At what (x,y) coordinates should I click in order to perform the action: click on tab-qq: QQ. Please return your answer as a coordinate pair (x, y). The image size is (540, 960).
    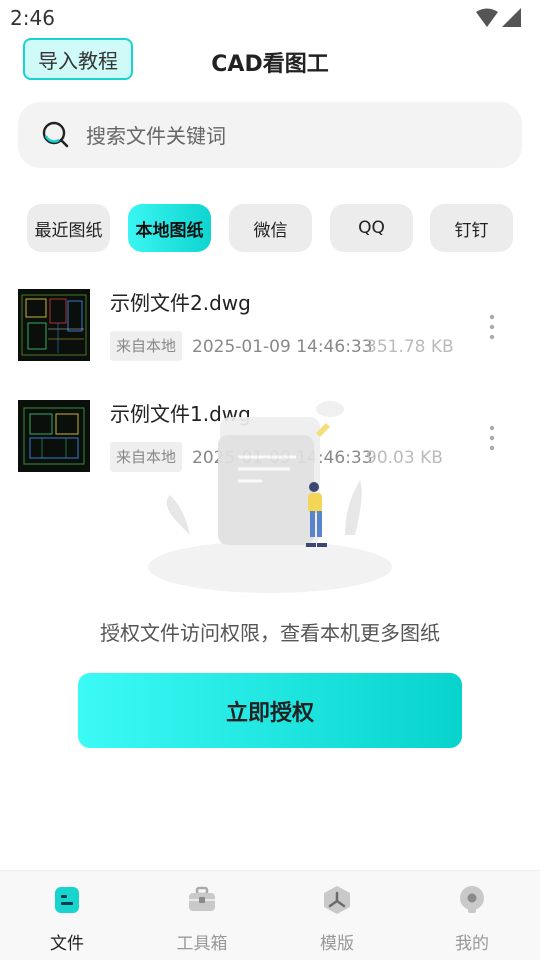
    Looking at the image, I should click on (371, 228).